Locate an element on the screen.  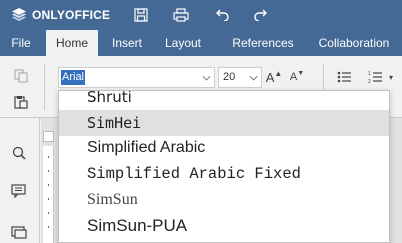
print-icon is located at coordinates (181, 15).